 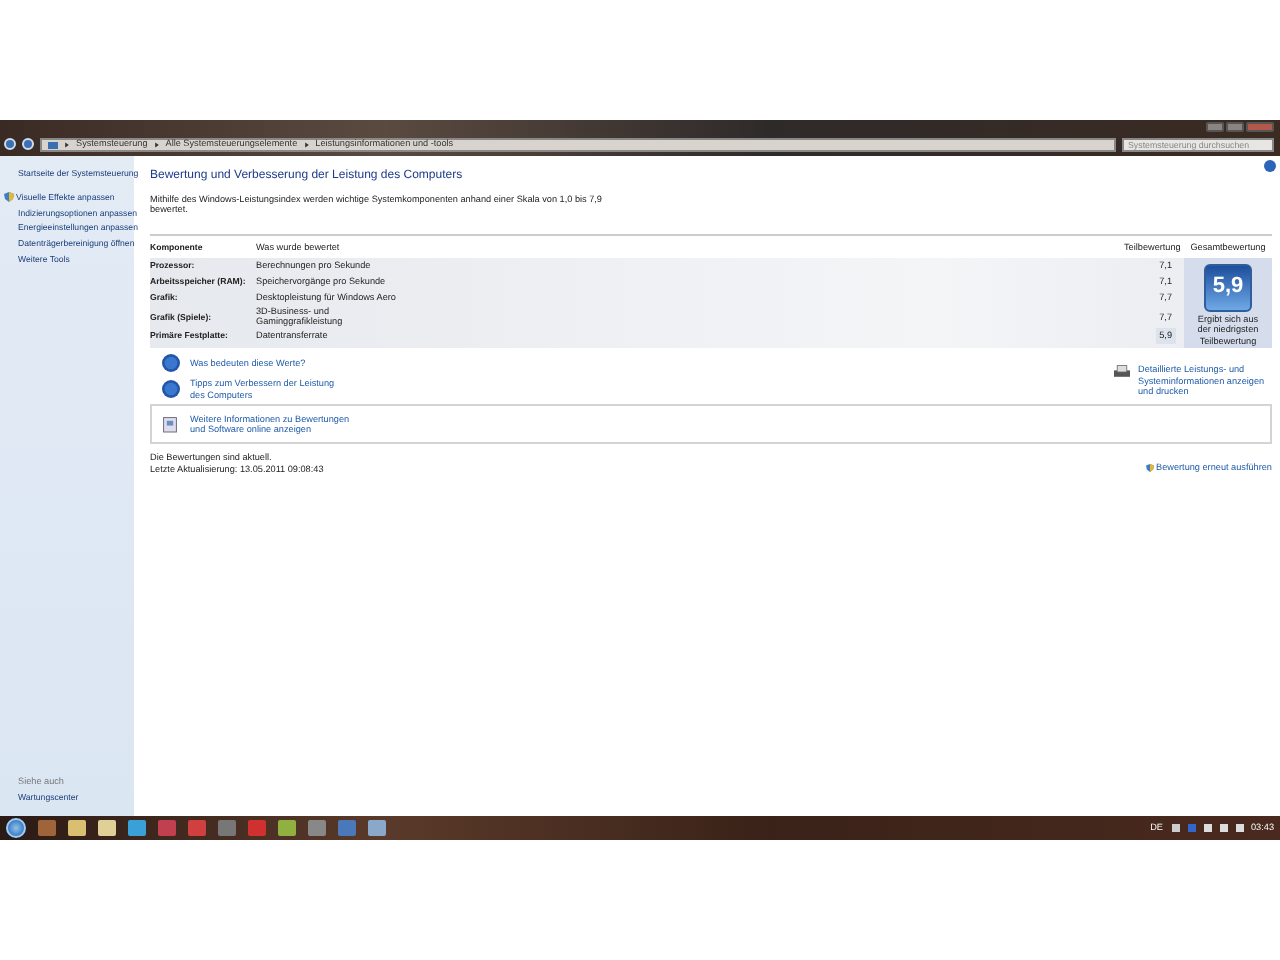 I want to click on back-button, so click(x=10, y=144).